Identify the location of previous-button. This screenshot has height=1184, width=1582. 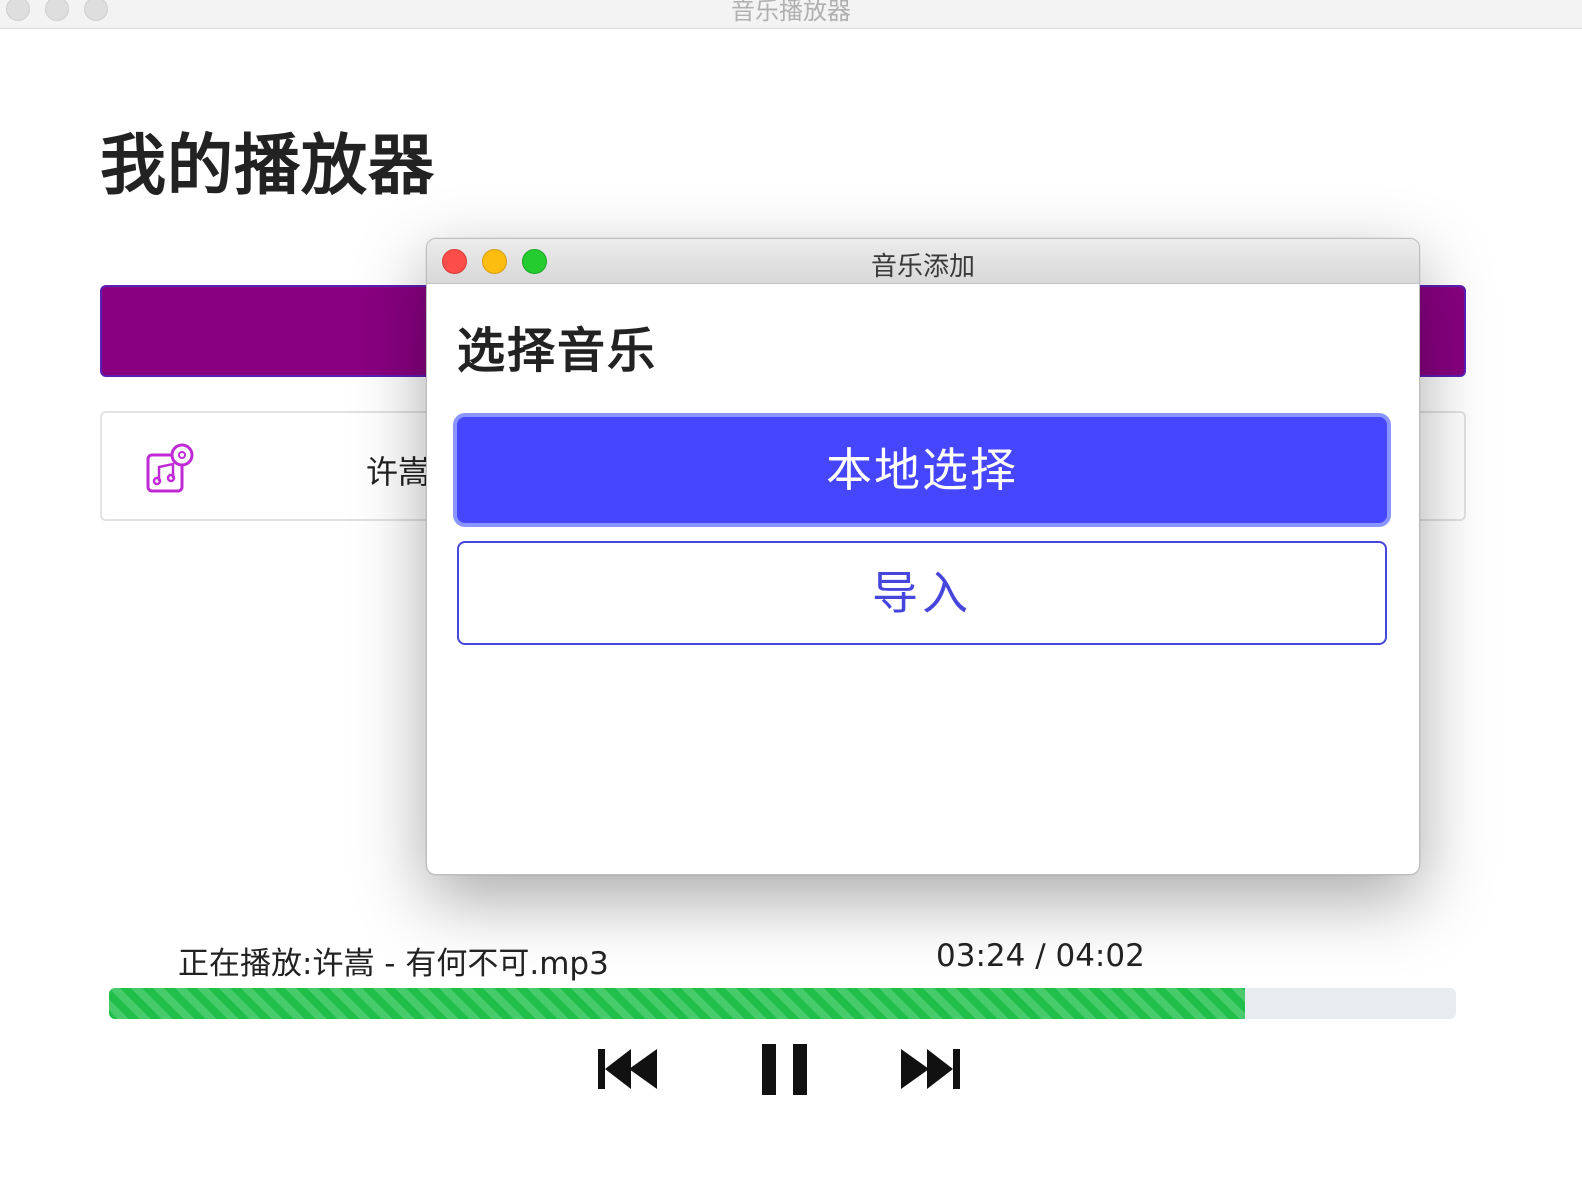
(628, 1069).